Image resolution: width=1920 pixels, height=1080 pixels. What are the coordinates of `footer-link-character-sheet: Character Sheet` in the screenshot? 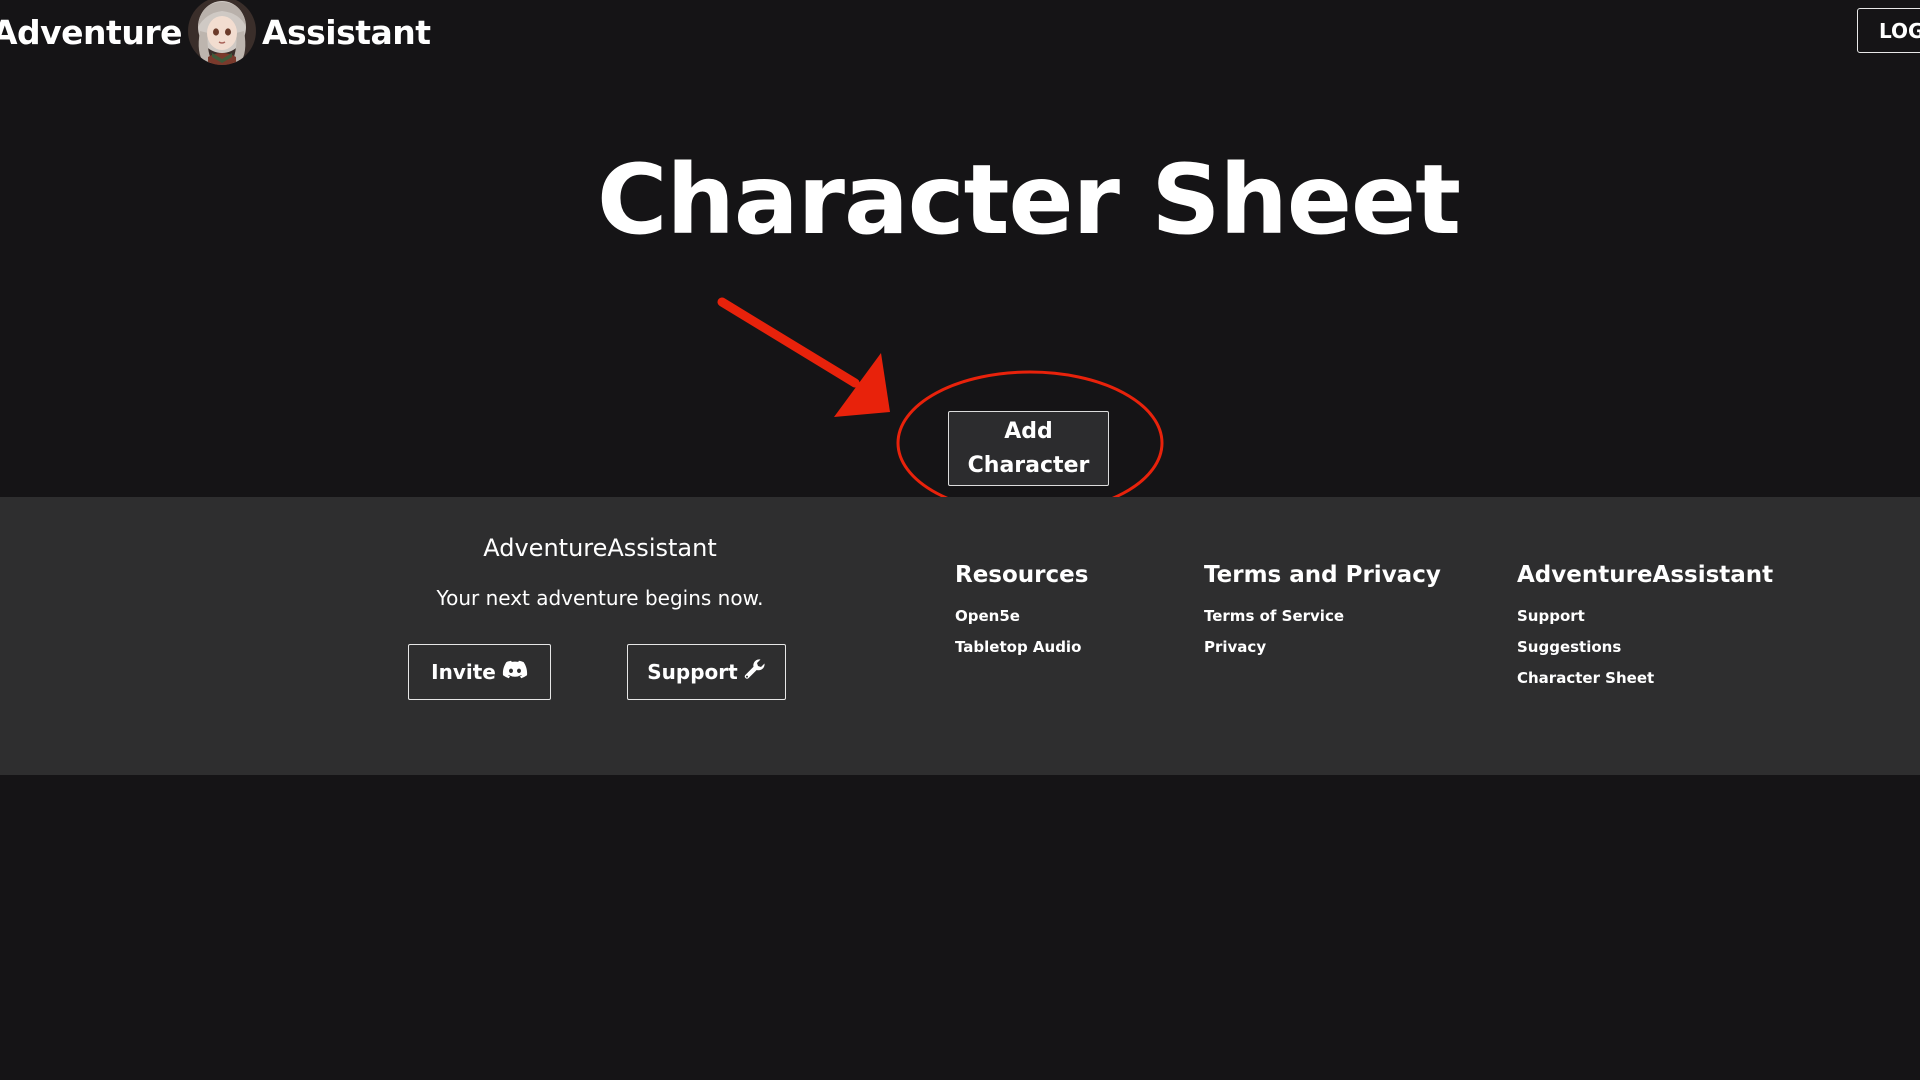 It's located at (1645, 678).